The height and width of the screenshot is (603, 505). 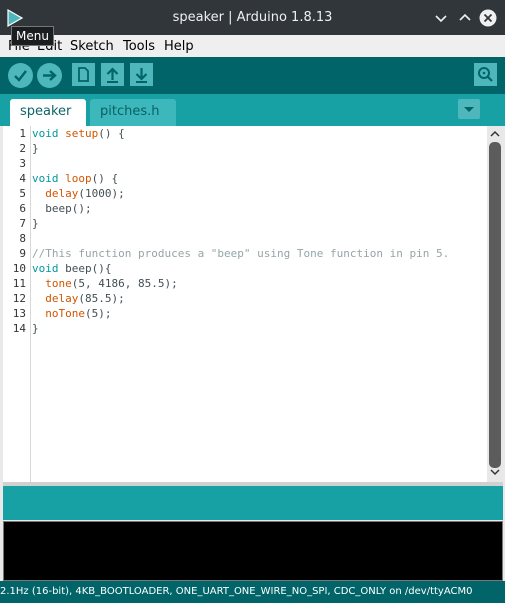 What do you see at coordinates (85, 268) in the screenshot?
I see `code-token: beep(){` at bounding box center [85, 268].